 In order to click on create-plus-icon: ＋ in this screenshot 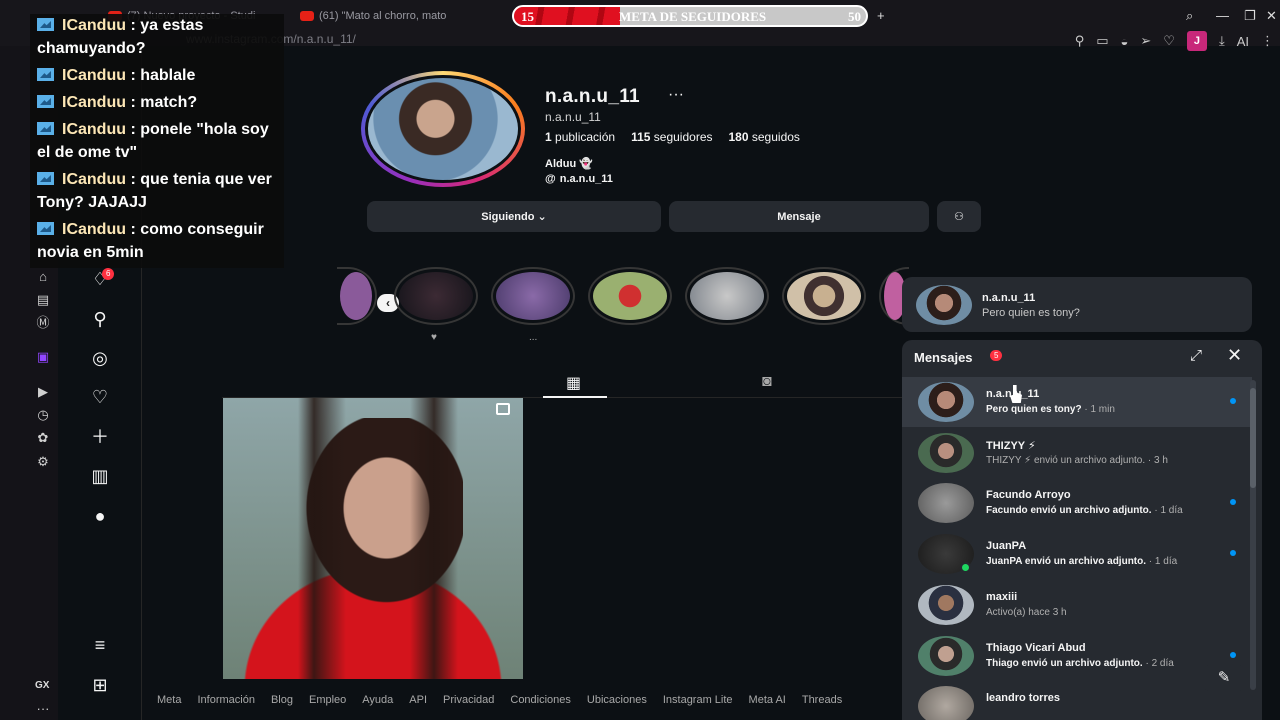, I will do `click(100, 437)`.